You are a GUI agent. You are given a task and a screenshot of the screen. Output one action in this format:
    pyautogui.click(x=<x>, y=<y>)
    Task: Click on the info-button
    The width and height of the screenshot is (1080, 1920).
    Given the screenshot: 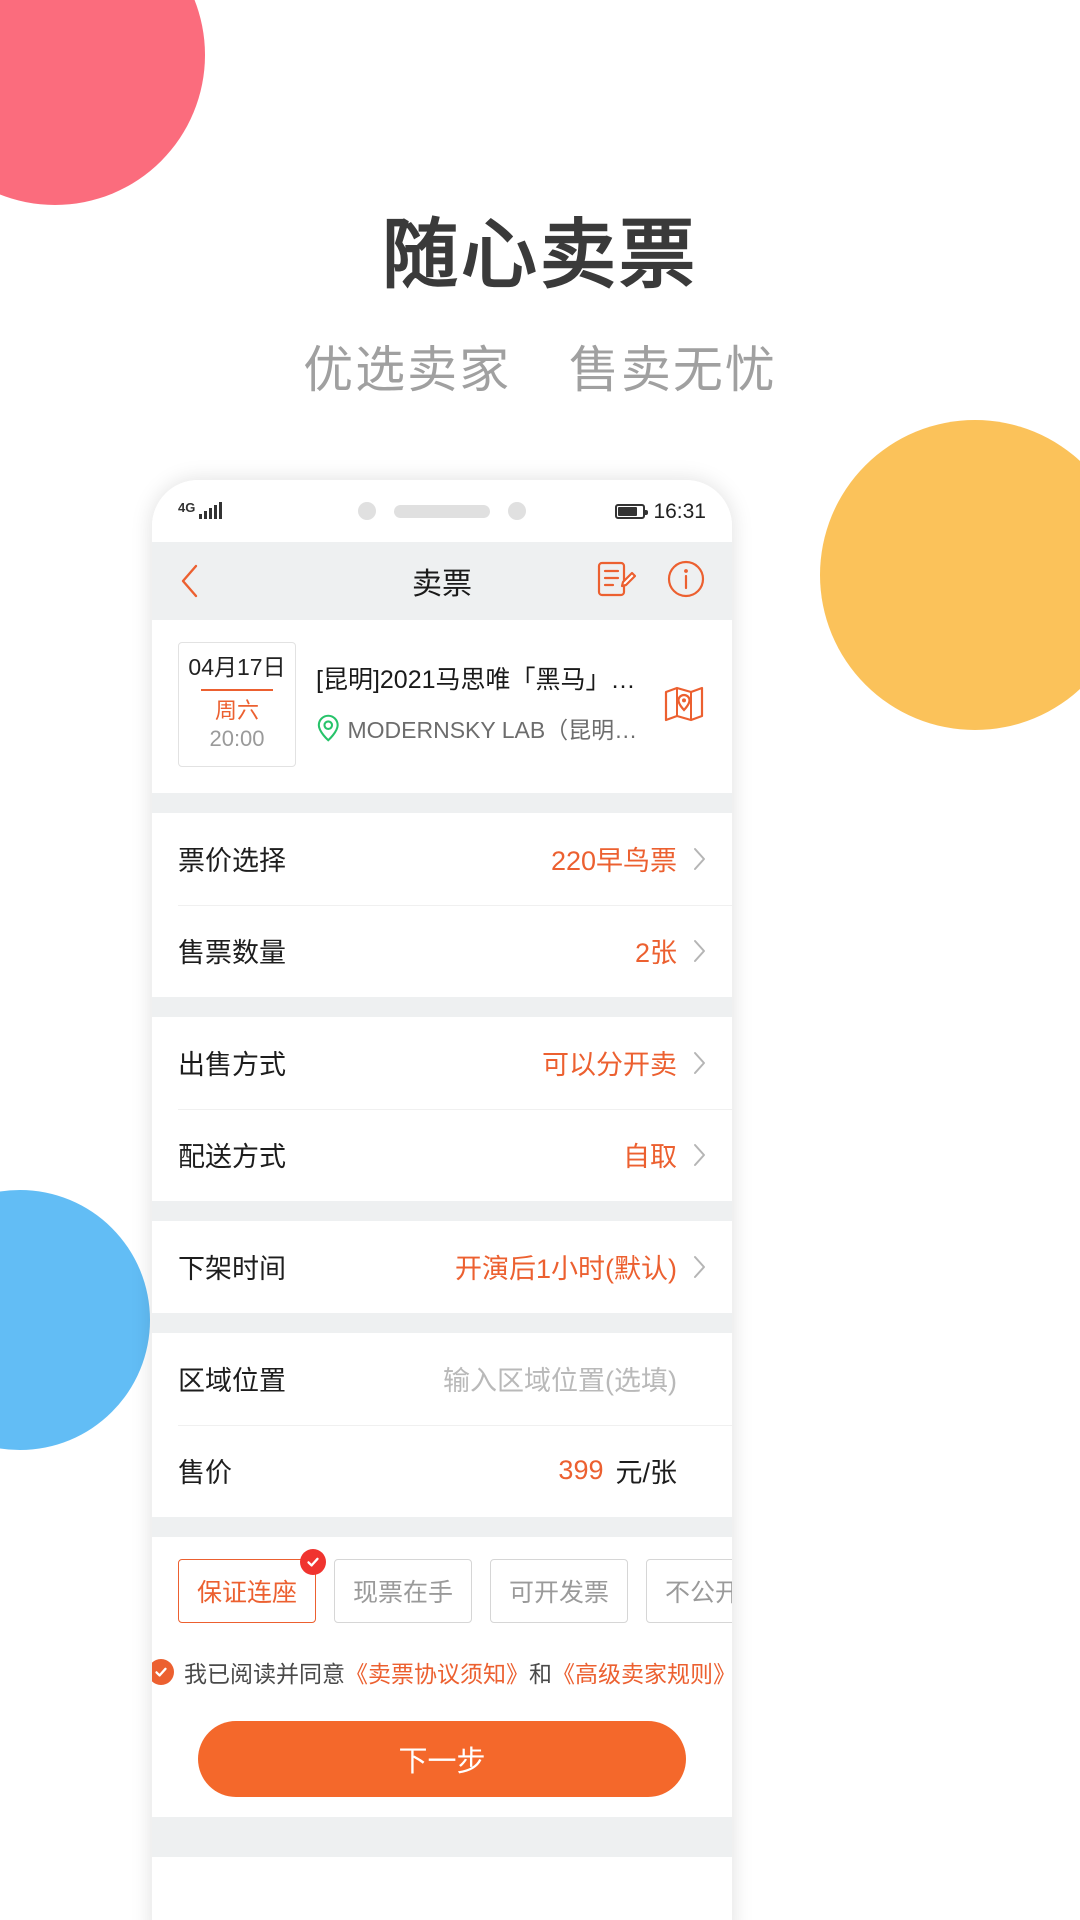 What is the action you would take?
    pyautogui.click(x=686, y=581)
    